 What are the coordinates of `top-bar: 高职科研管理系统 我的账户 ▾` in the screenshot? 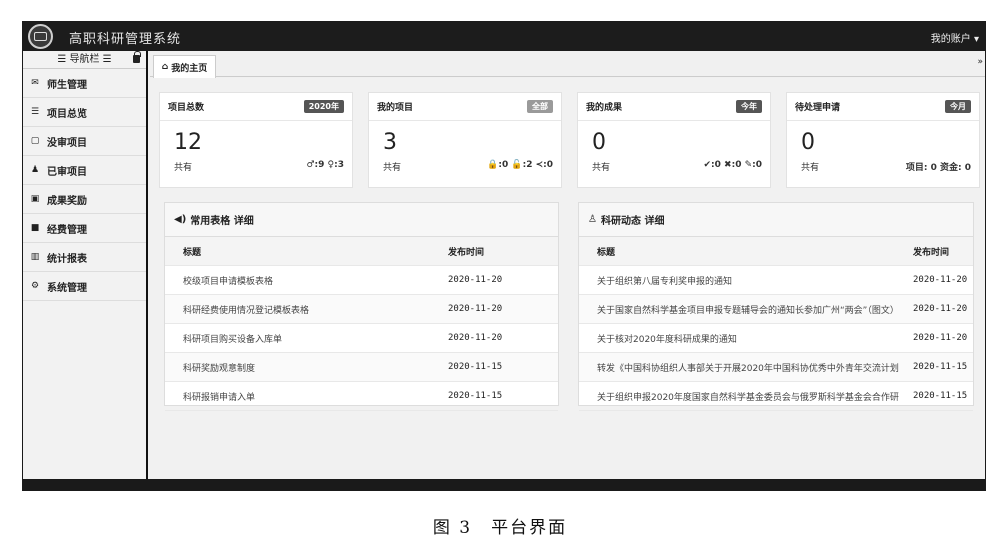 It's located at (504, 36).